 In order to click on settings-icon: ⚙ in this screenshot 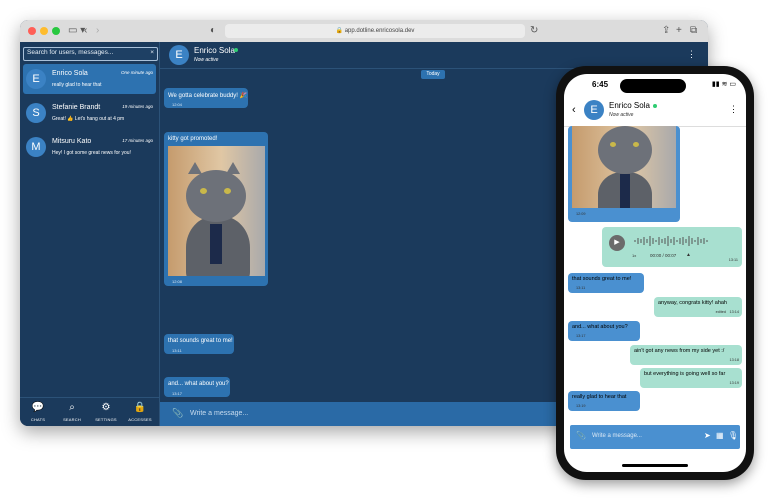, I will do `click(106, 407)`.